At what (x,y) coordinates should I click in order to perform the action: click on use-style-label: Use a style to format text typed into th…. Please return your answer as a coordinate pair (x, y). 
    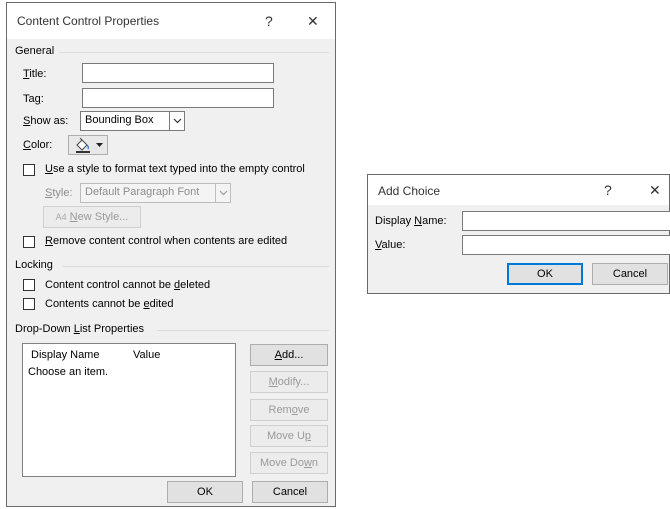
    Looking at the image, I should click on (175, 169).